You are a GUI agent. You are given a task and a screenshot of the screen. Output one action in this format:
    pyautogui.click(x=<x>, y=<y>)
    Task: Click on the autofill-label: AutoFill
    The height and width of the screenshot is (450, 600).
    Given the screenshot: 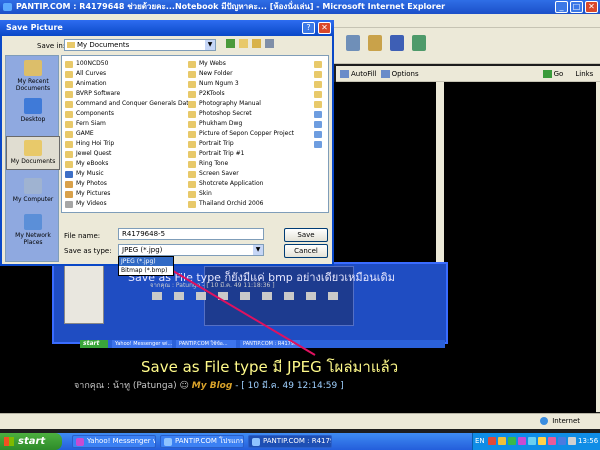 What is the action you would take?
    pyautogui.click(x=364, y=73)
    